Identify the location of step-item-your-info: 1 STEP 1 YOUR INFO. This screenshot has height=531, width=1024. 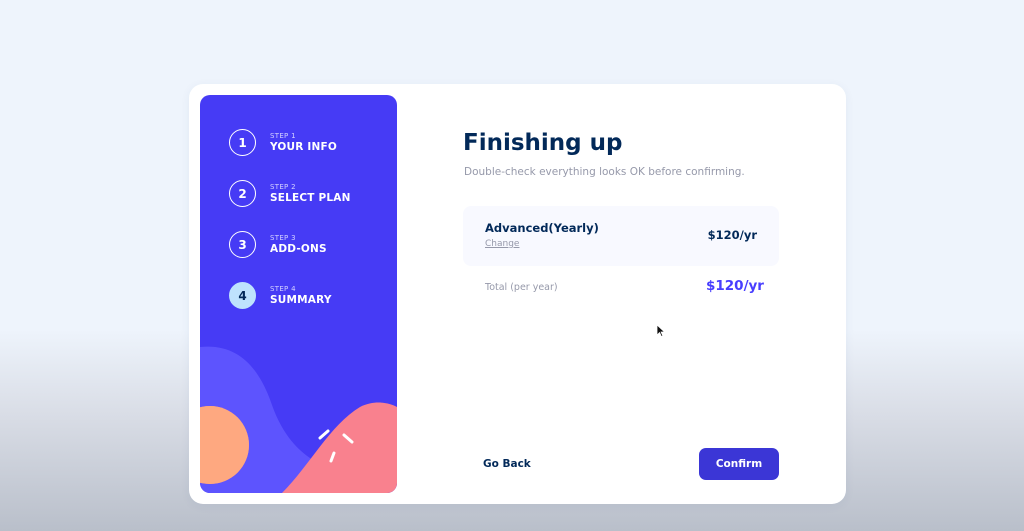
(283, 142).